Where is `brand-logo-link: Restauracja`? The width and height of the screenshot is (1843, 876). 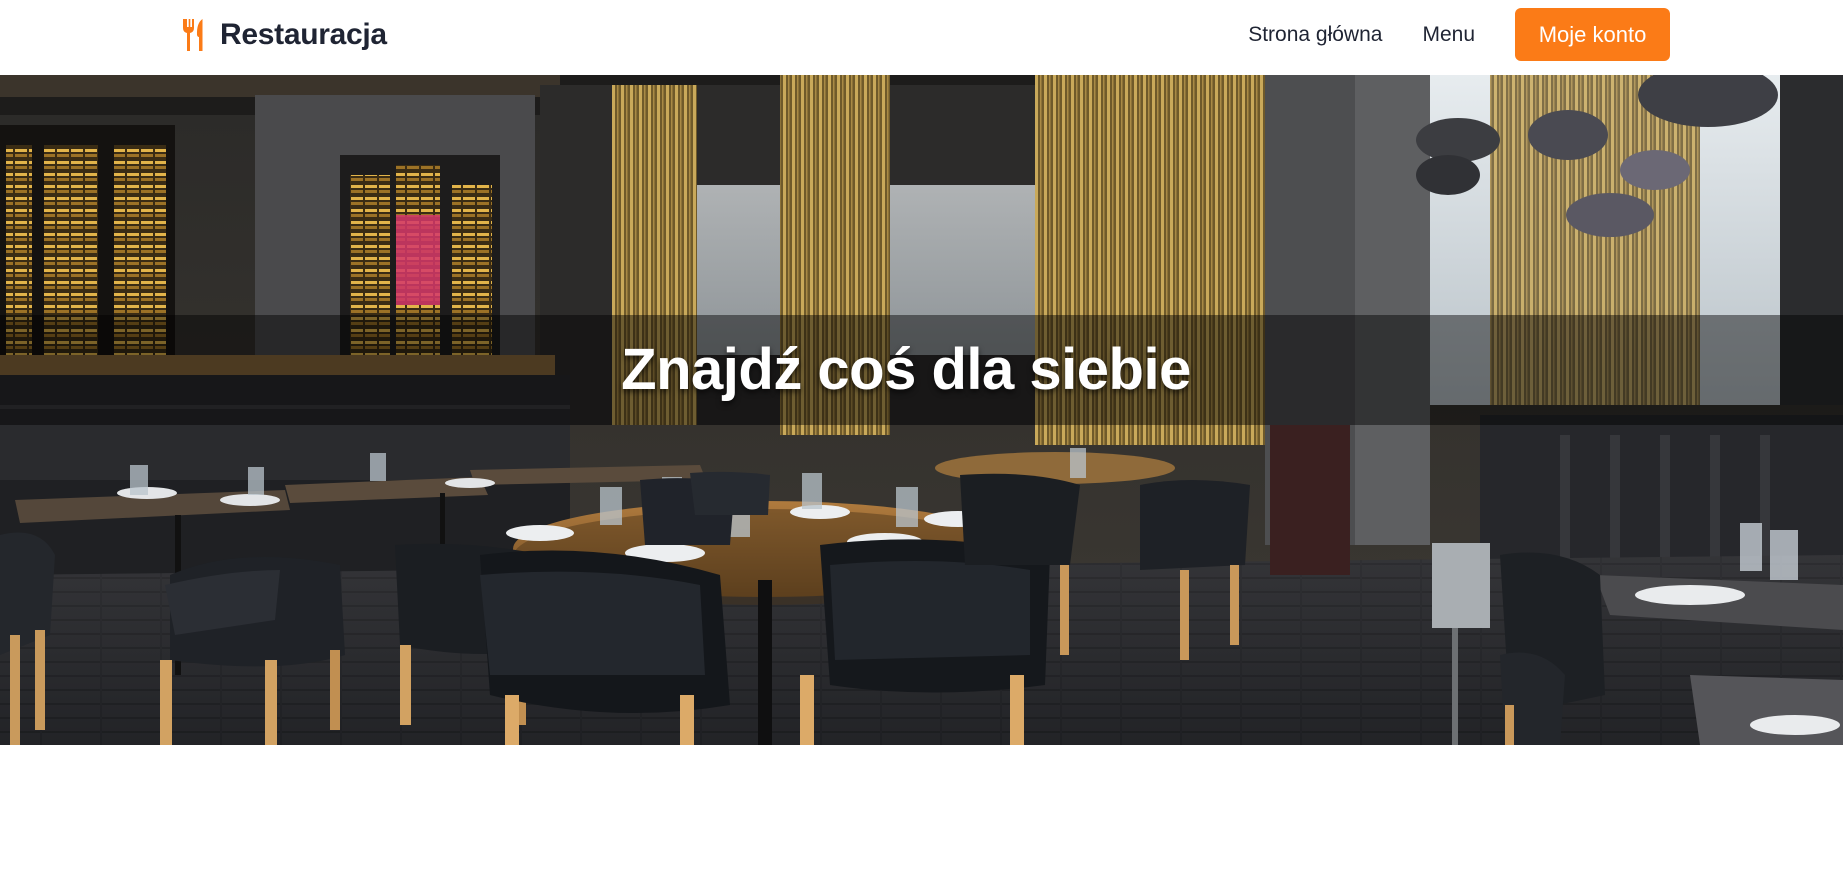
brand-logo-link: Restauracja is located at coordinates (284, 35).